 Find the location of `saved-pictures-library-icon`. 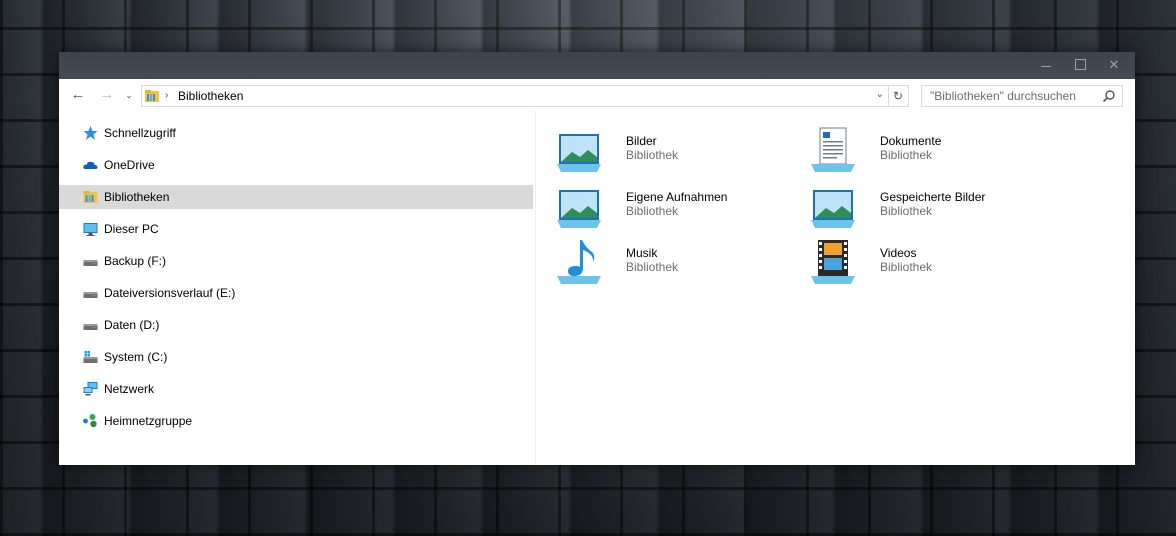

saved-pictures-library-icon is located at coordinates (833, 209).